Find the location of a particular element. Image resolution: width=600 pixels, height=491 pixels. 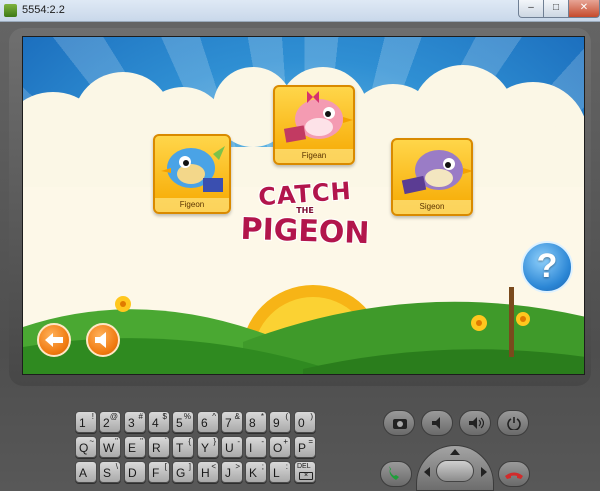

key-s: \ S is located at coordinates (110, 472).